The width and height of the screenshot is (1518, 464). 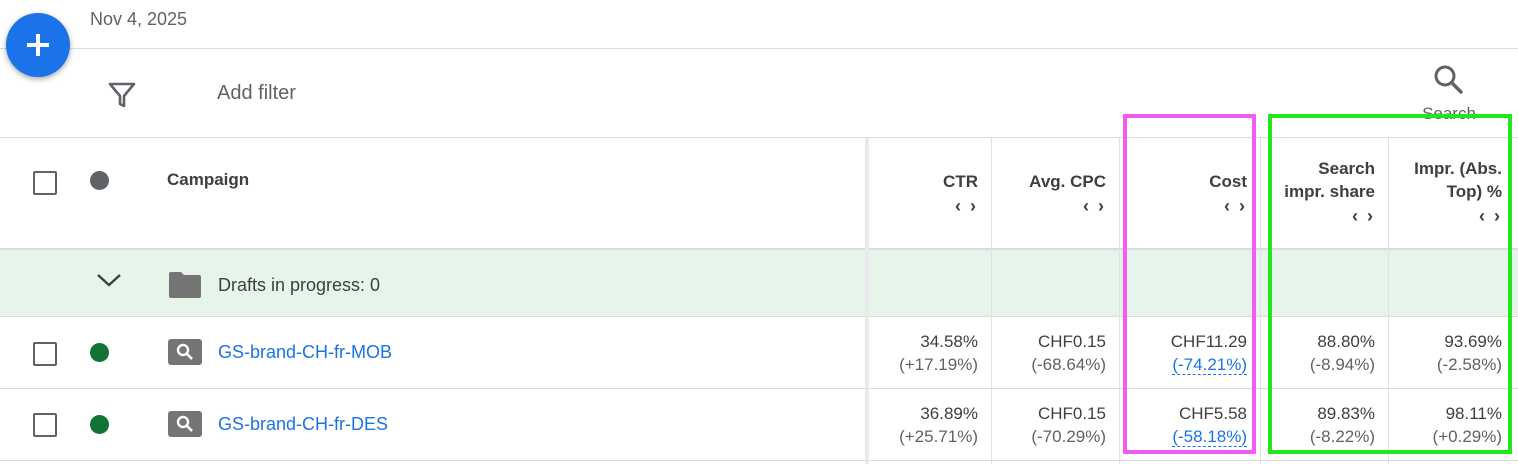 I want to click on highlight-box-cost, so click(x=1189, y=284).